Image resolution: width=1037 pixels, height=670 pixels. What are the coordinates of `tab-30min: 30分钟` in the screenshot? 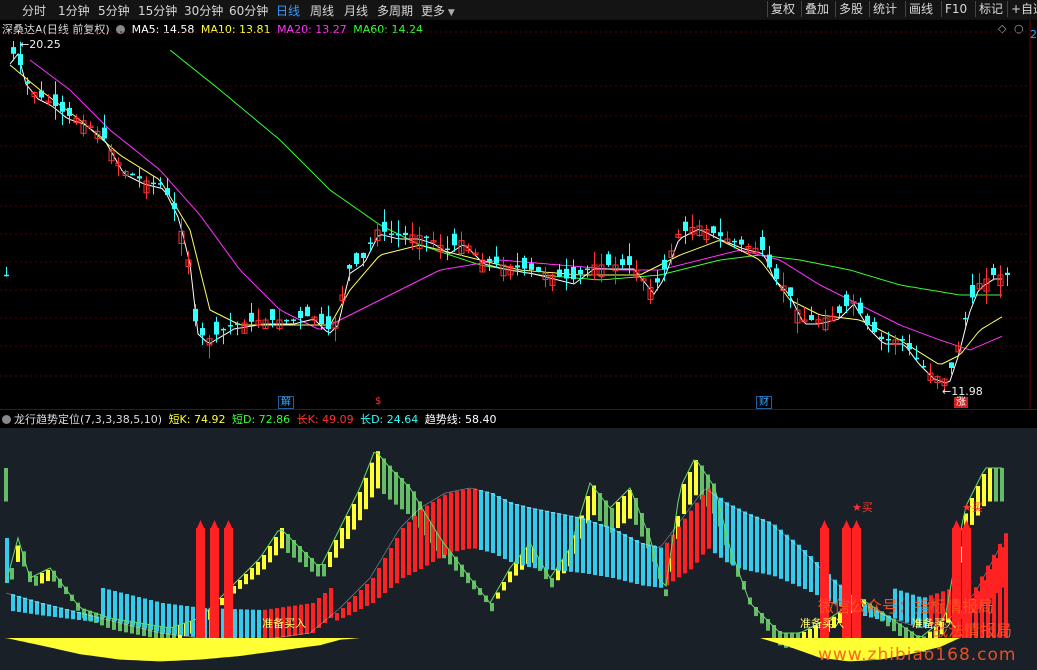 It's located at (203, 10).